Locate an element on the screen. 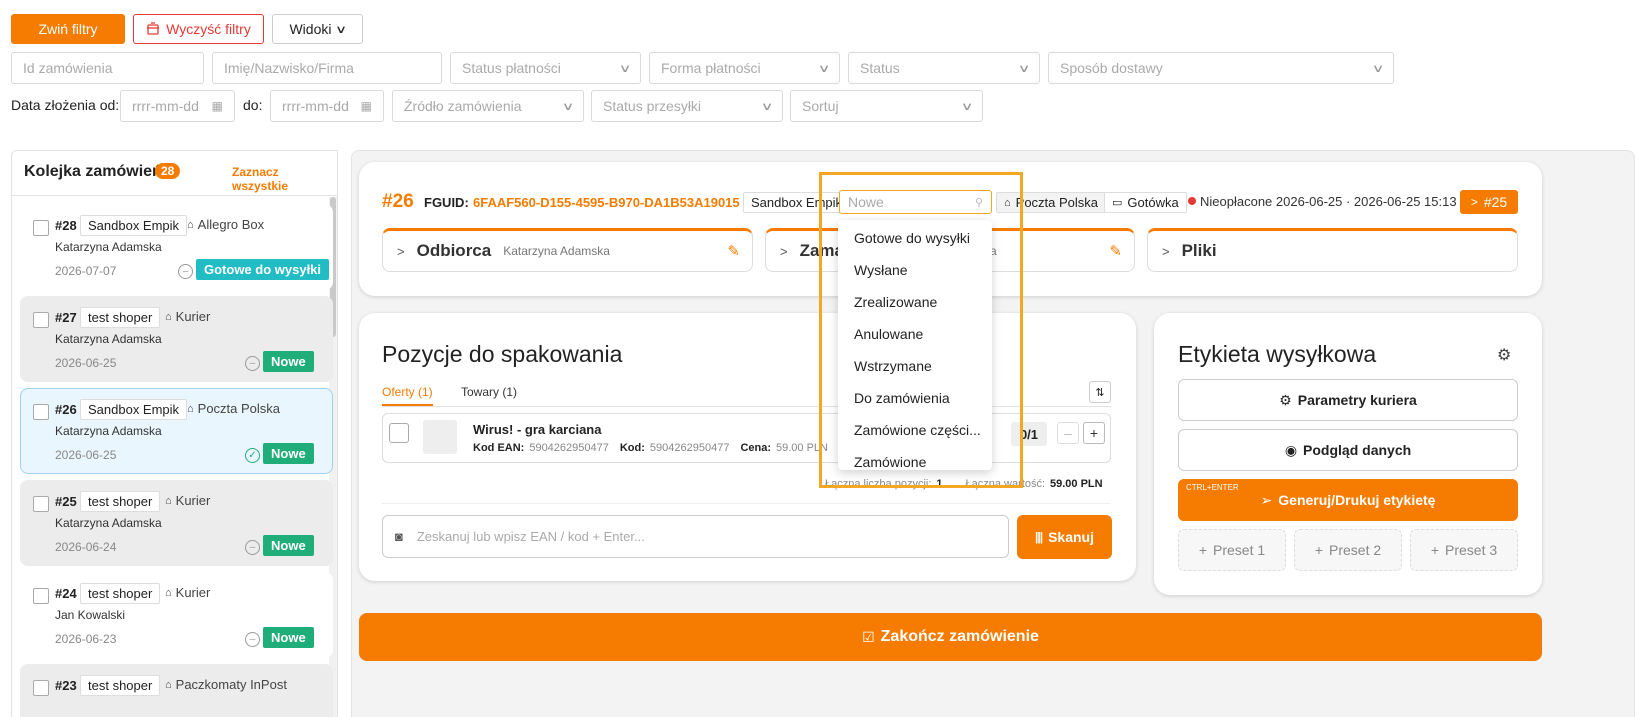 Image resolution: width=1635 pixels, height=717 pixels. queue-order-item: #23 test shoper ⌂ Paczkomaty InPost is located at coordinates (176, 690).